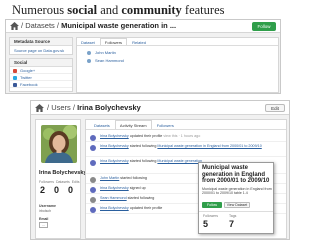  Describe the element at coordinates (182, 136) in the screenshot. I see `activity-time: view this · 1 hours ago` at that location.